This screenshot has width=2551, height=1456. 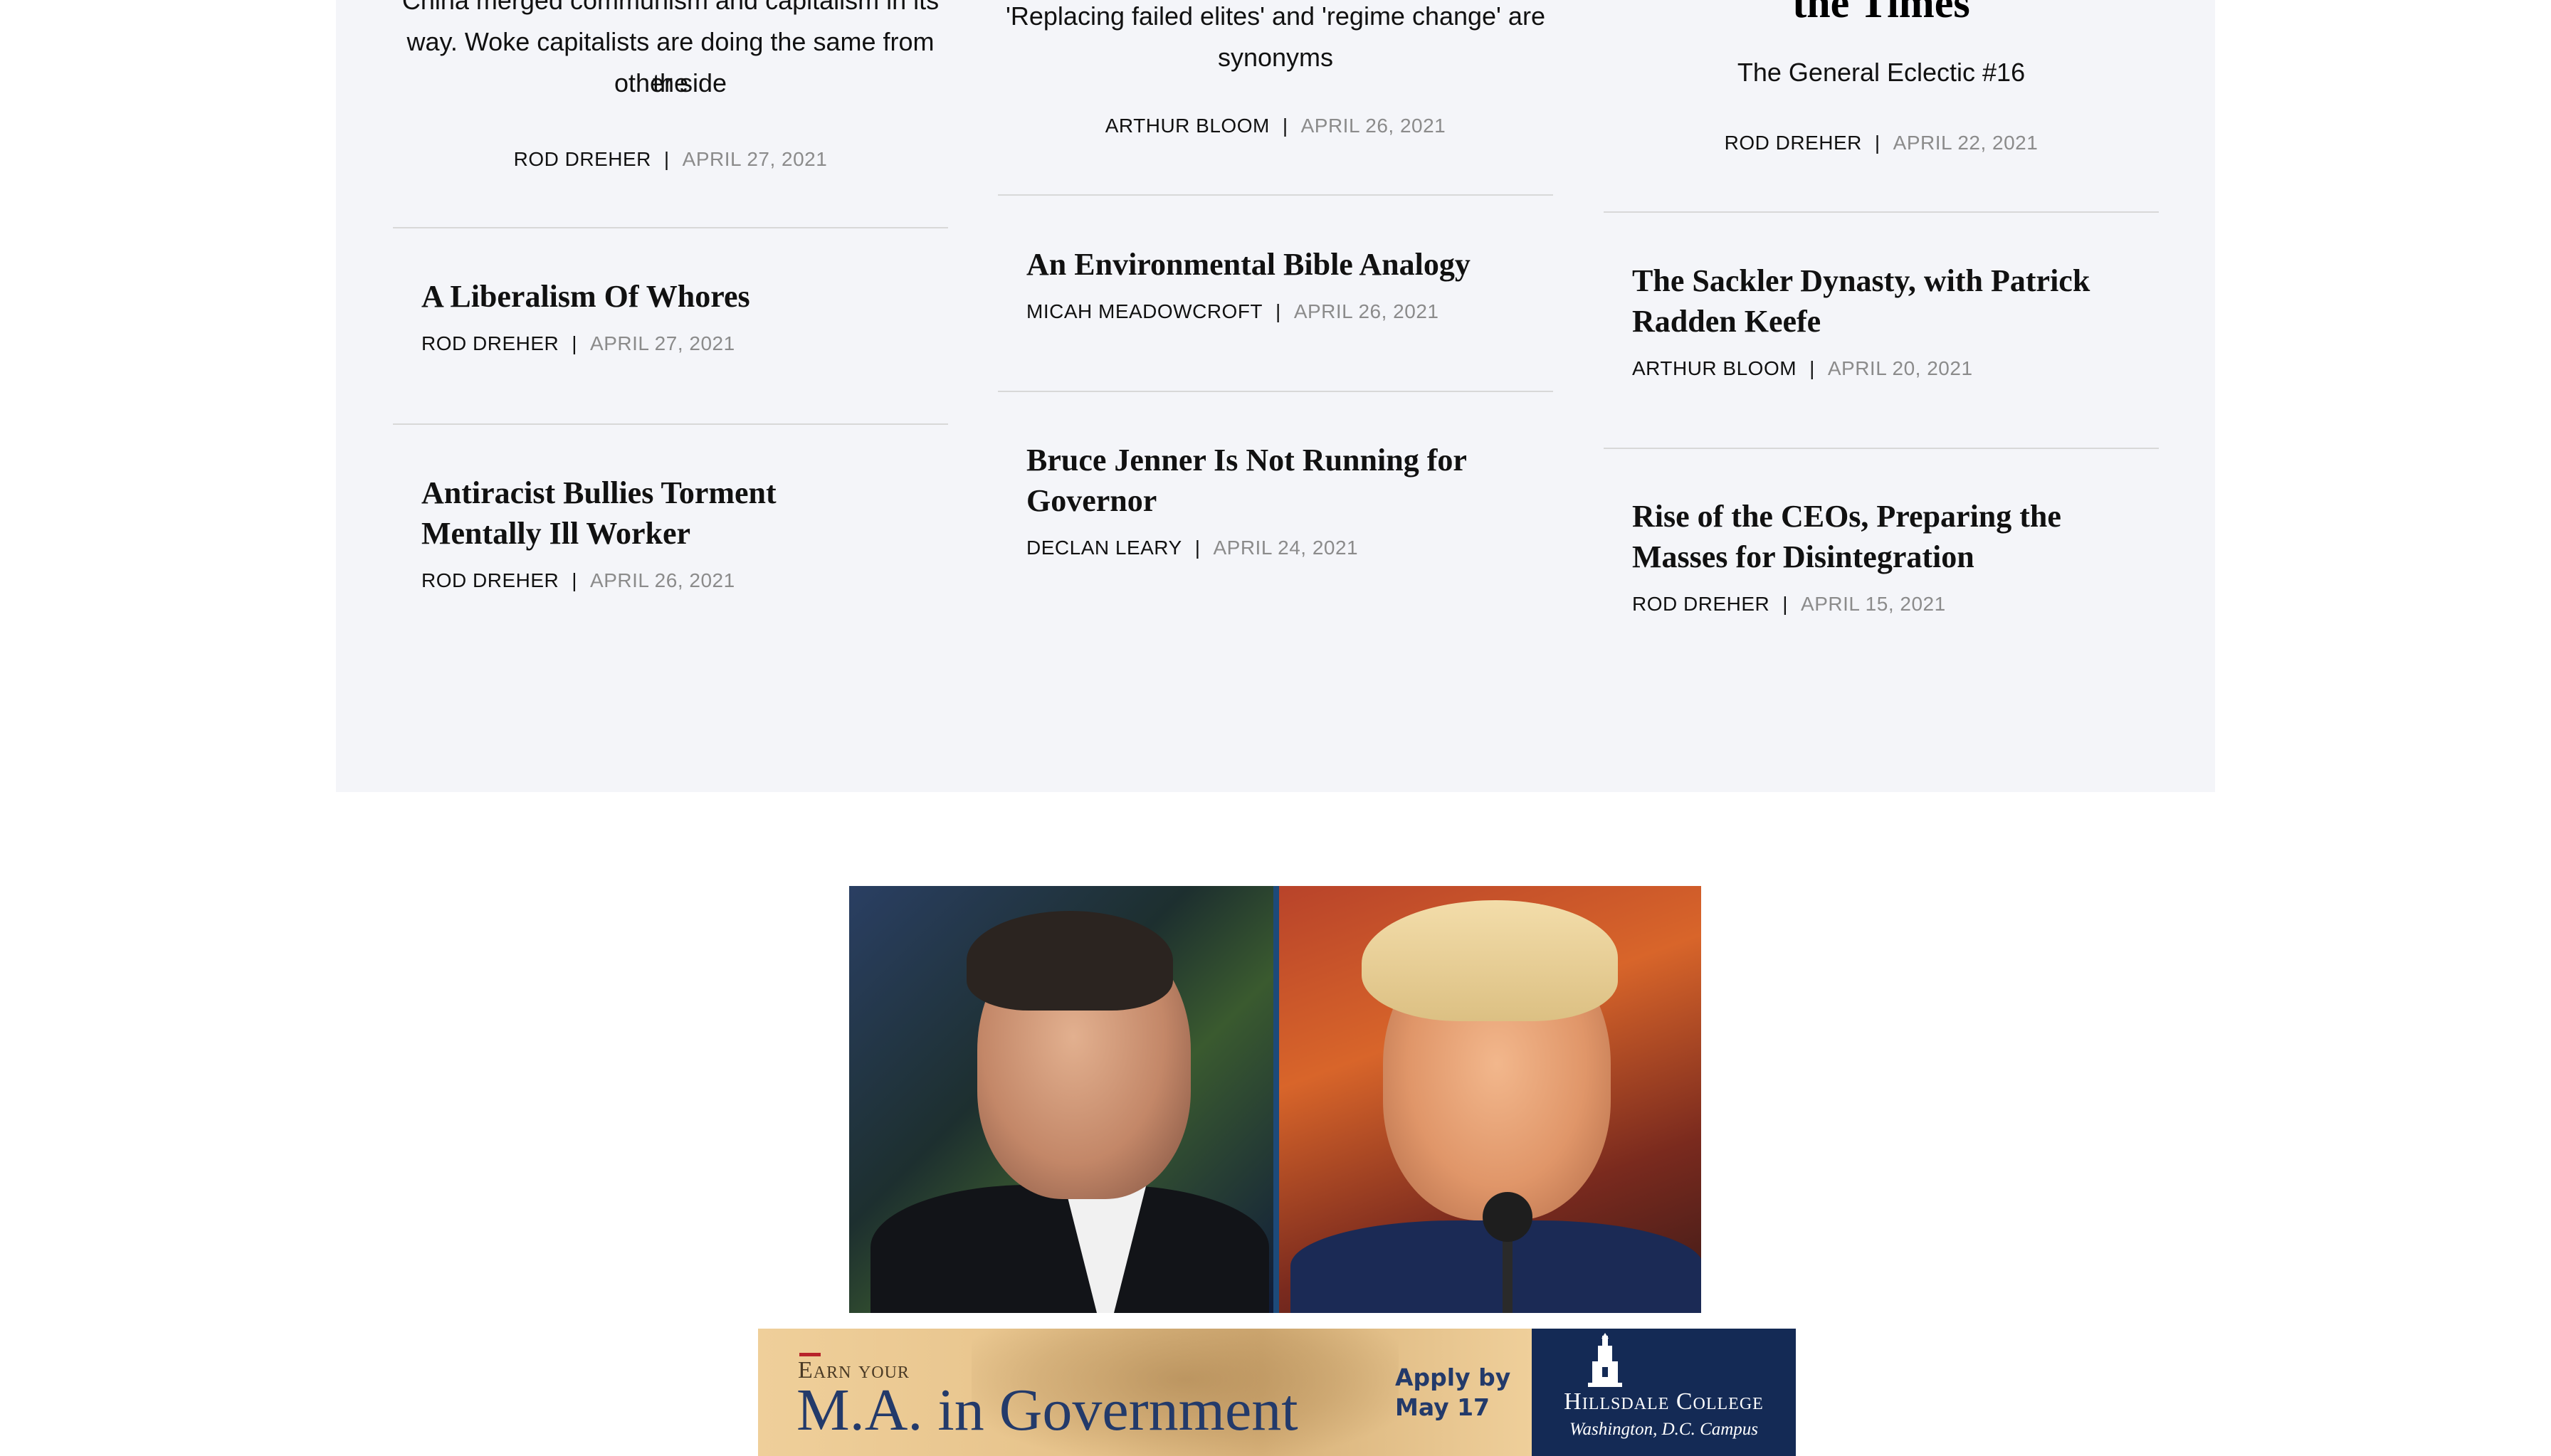 I want to click on lead-article-title: the Times, so click(x=1882, y=13).